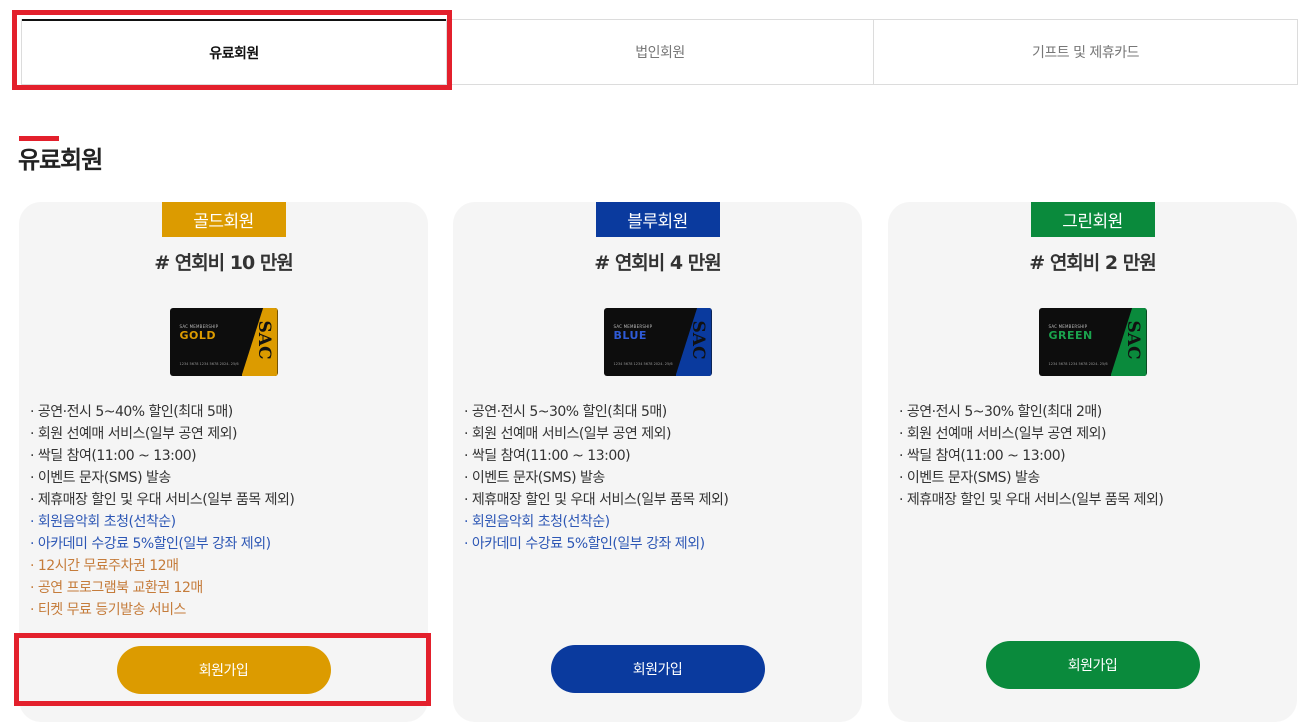  Describe the element at coordinates (131, 412) in the screenshot. I see `list-item: · 공연·전시 5~40% 할인(최대 5매)` at that location.